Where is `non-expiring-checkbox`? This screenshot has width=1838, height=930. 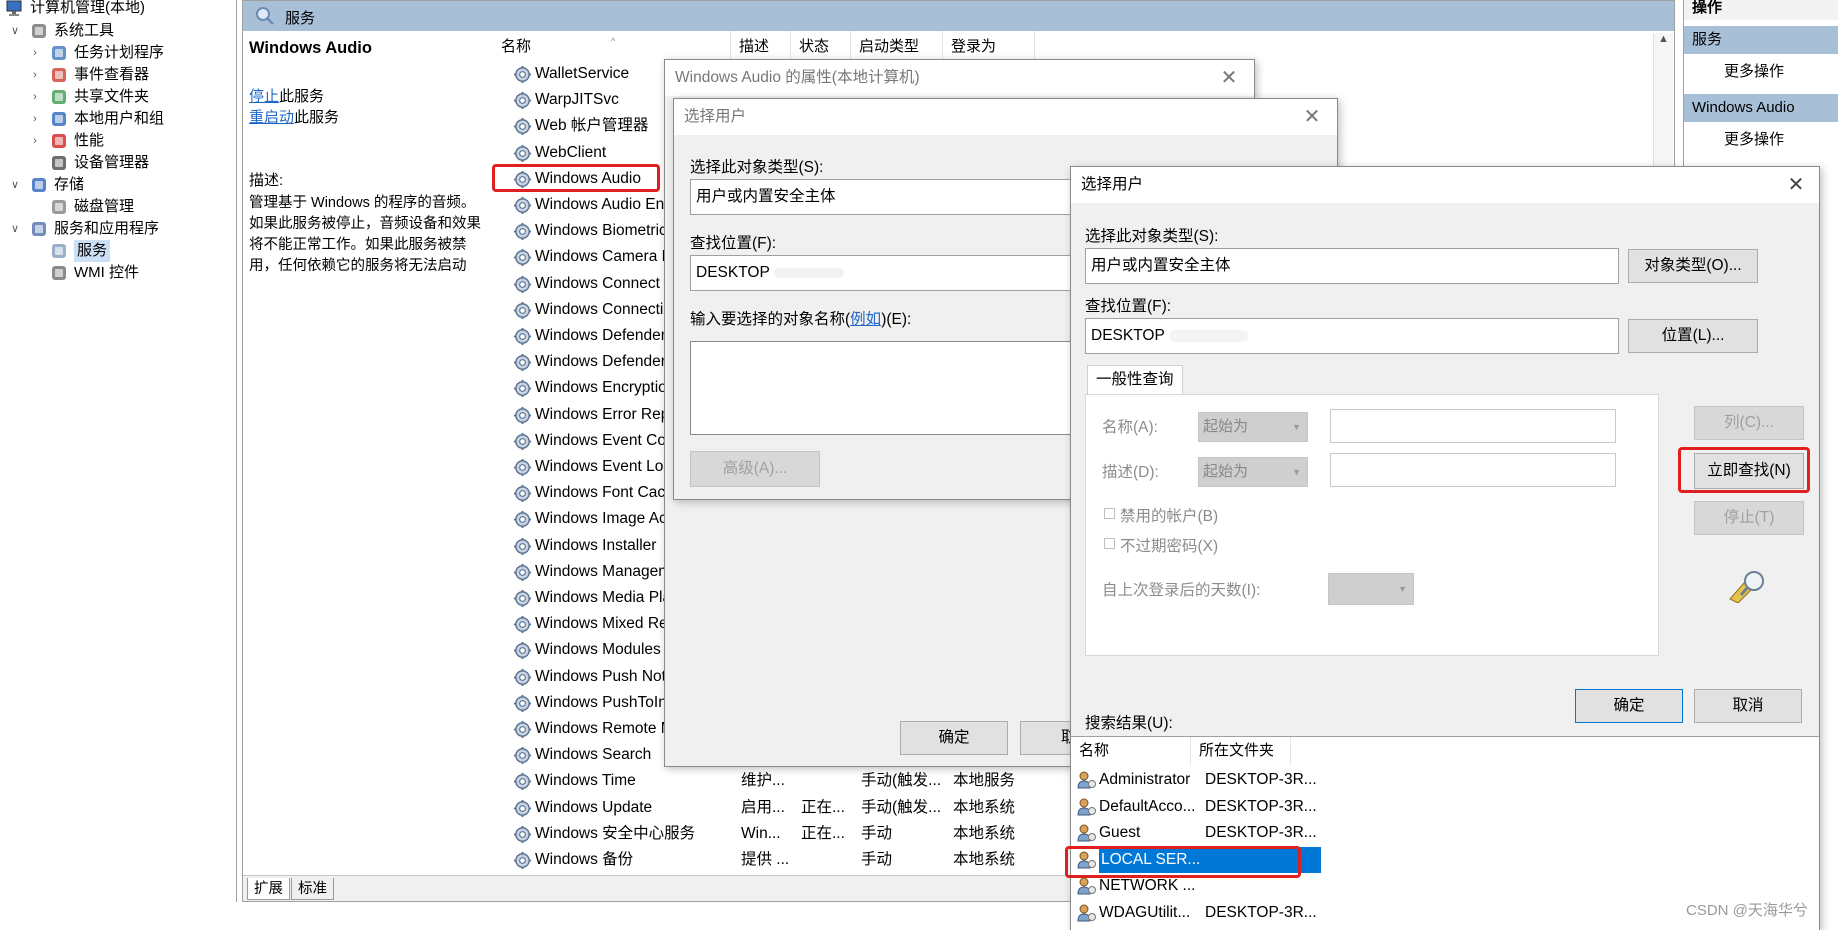 non-expiring-checkbox is located at coordinates (1109, 543).